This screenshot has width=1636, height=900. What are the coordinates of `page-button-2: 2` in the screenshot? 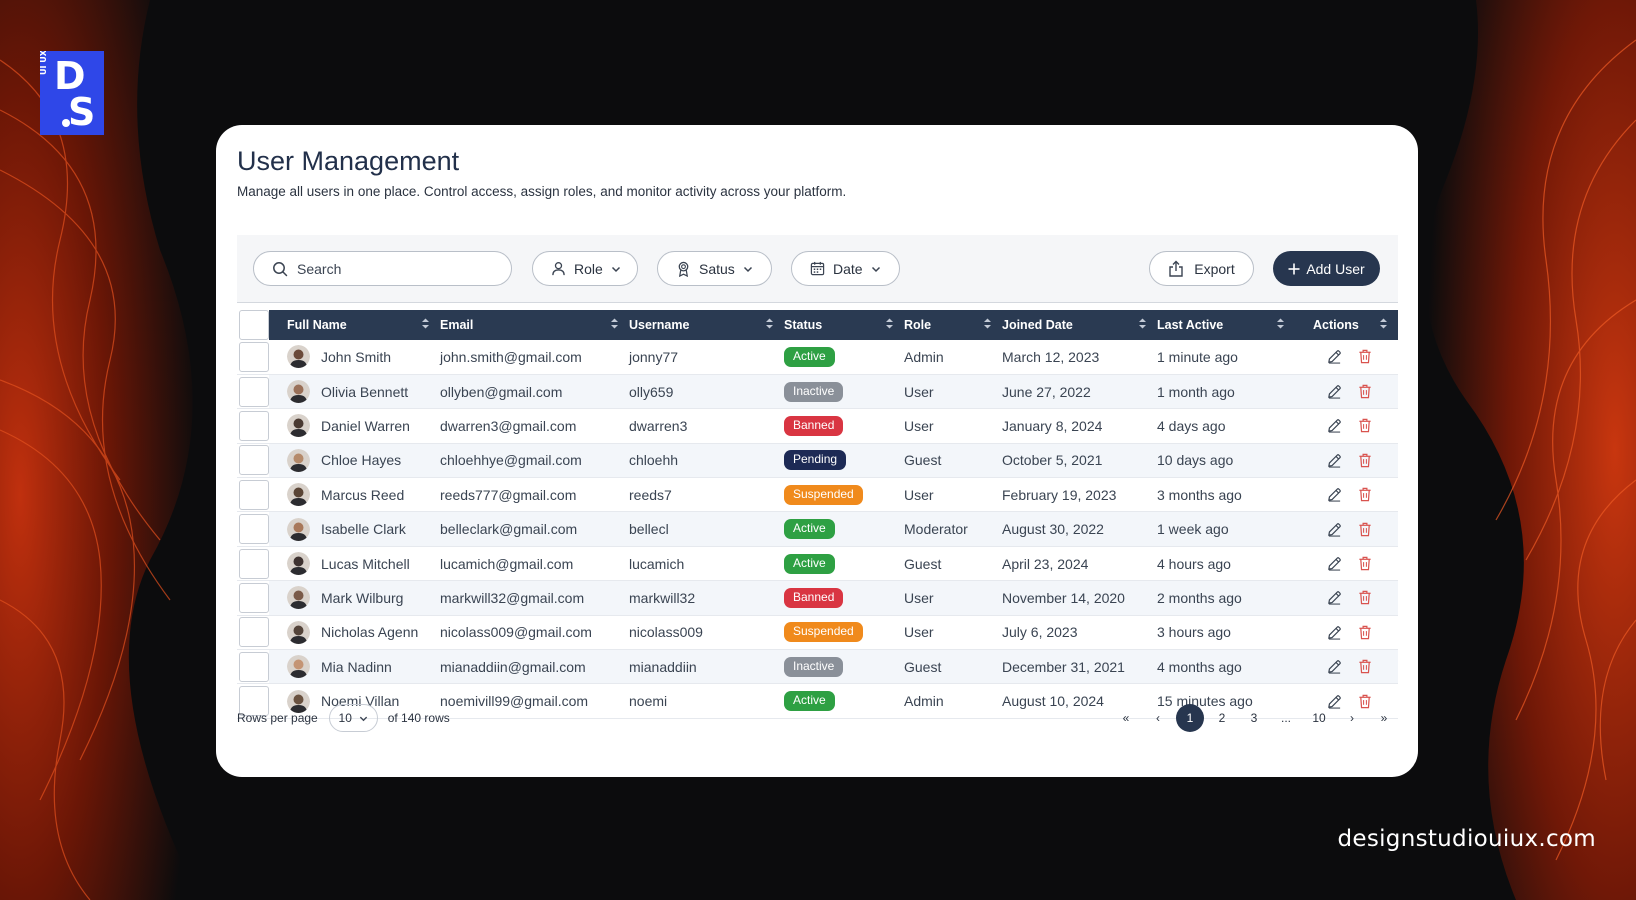 It's located at (1222, 718).